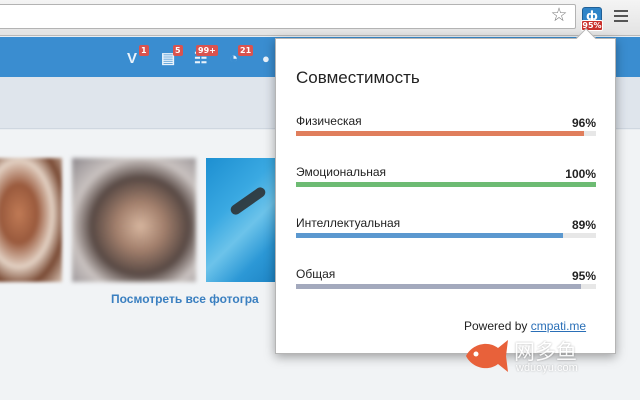  I want to click on popup-title: Совместимость, so click(358, 77).